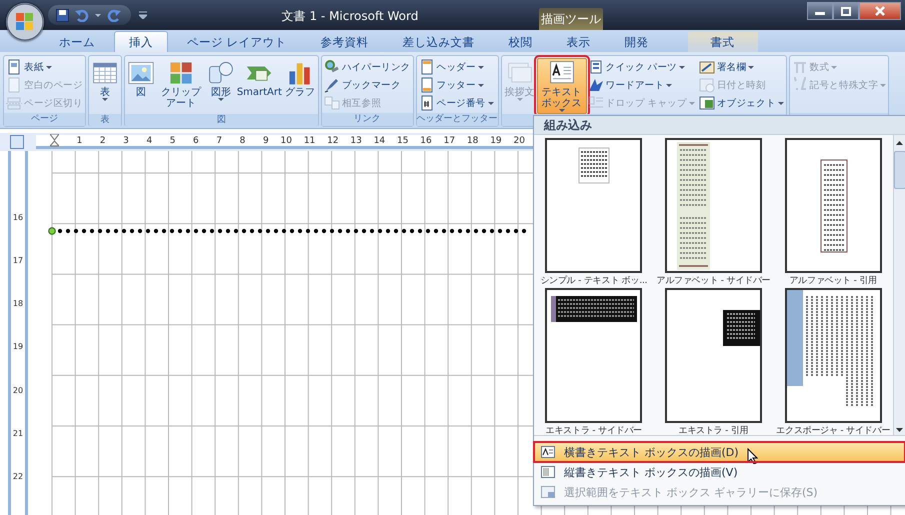  What do you see at coordinates (579, 41) in the screenshot?
I see `ribbon-tab: 表示` at bounding box center [579, 41].